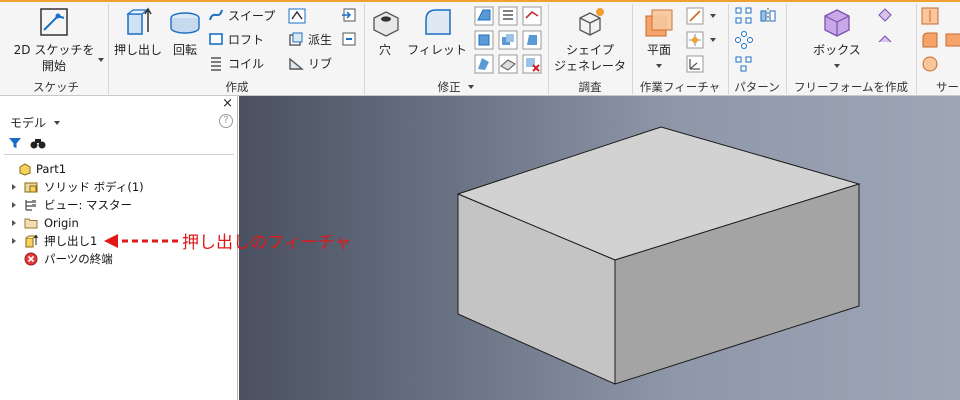 The height and width of the screenshot is (400, 960). I want to click on move-face-icon, so click(484, 64).